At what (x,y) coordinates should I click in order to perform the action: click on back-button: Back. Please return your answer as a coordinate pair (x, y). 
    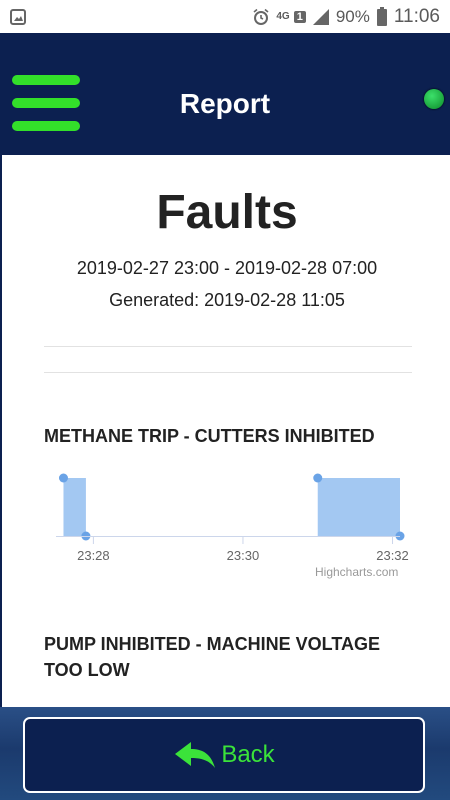
    Looking at the image, I should click on (224, 755).